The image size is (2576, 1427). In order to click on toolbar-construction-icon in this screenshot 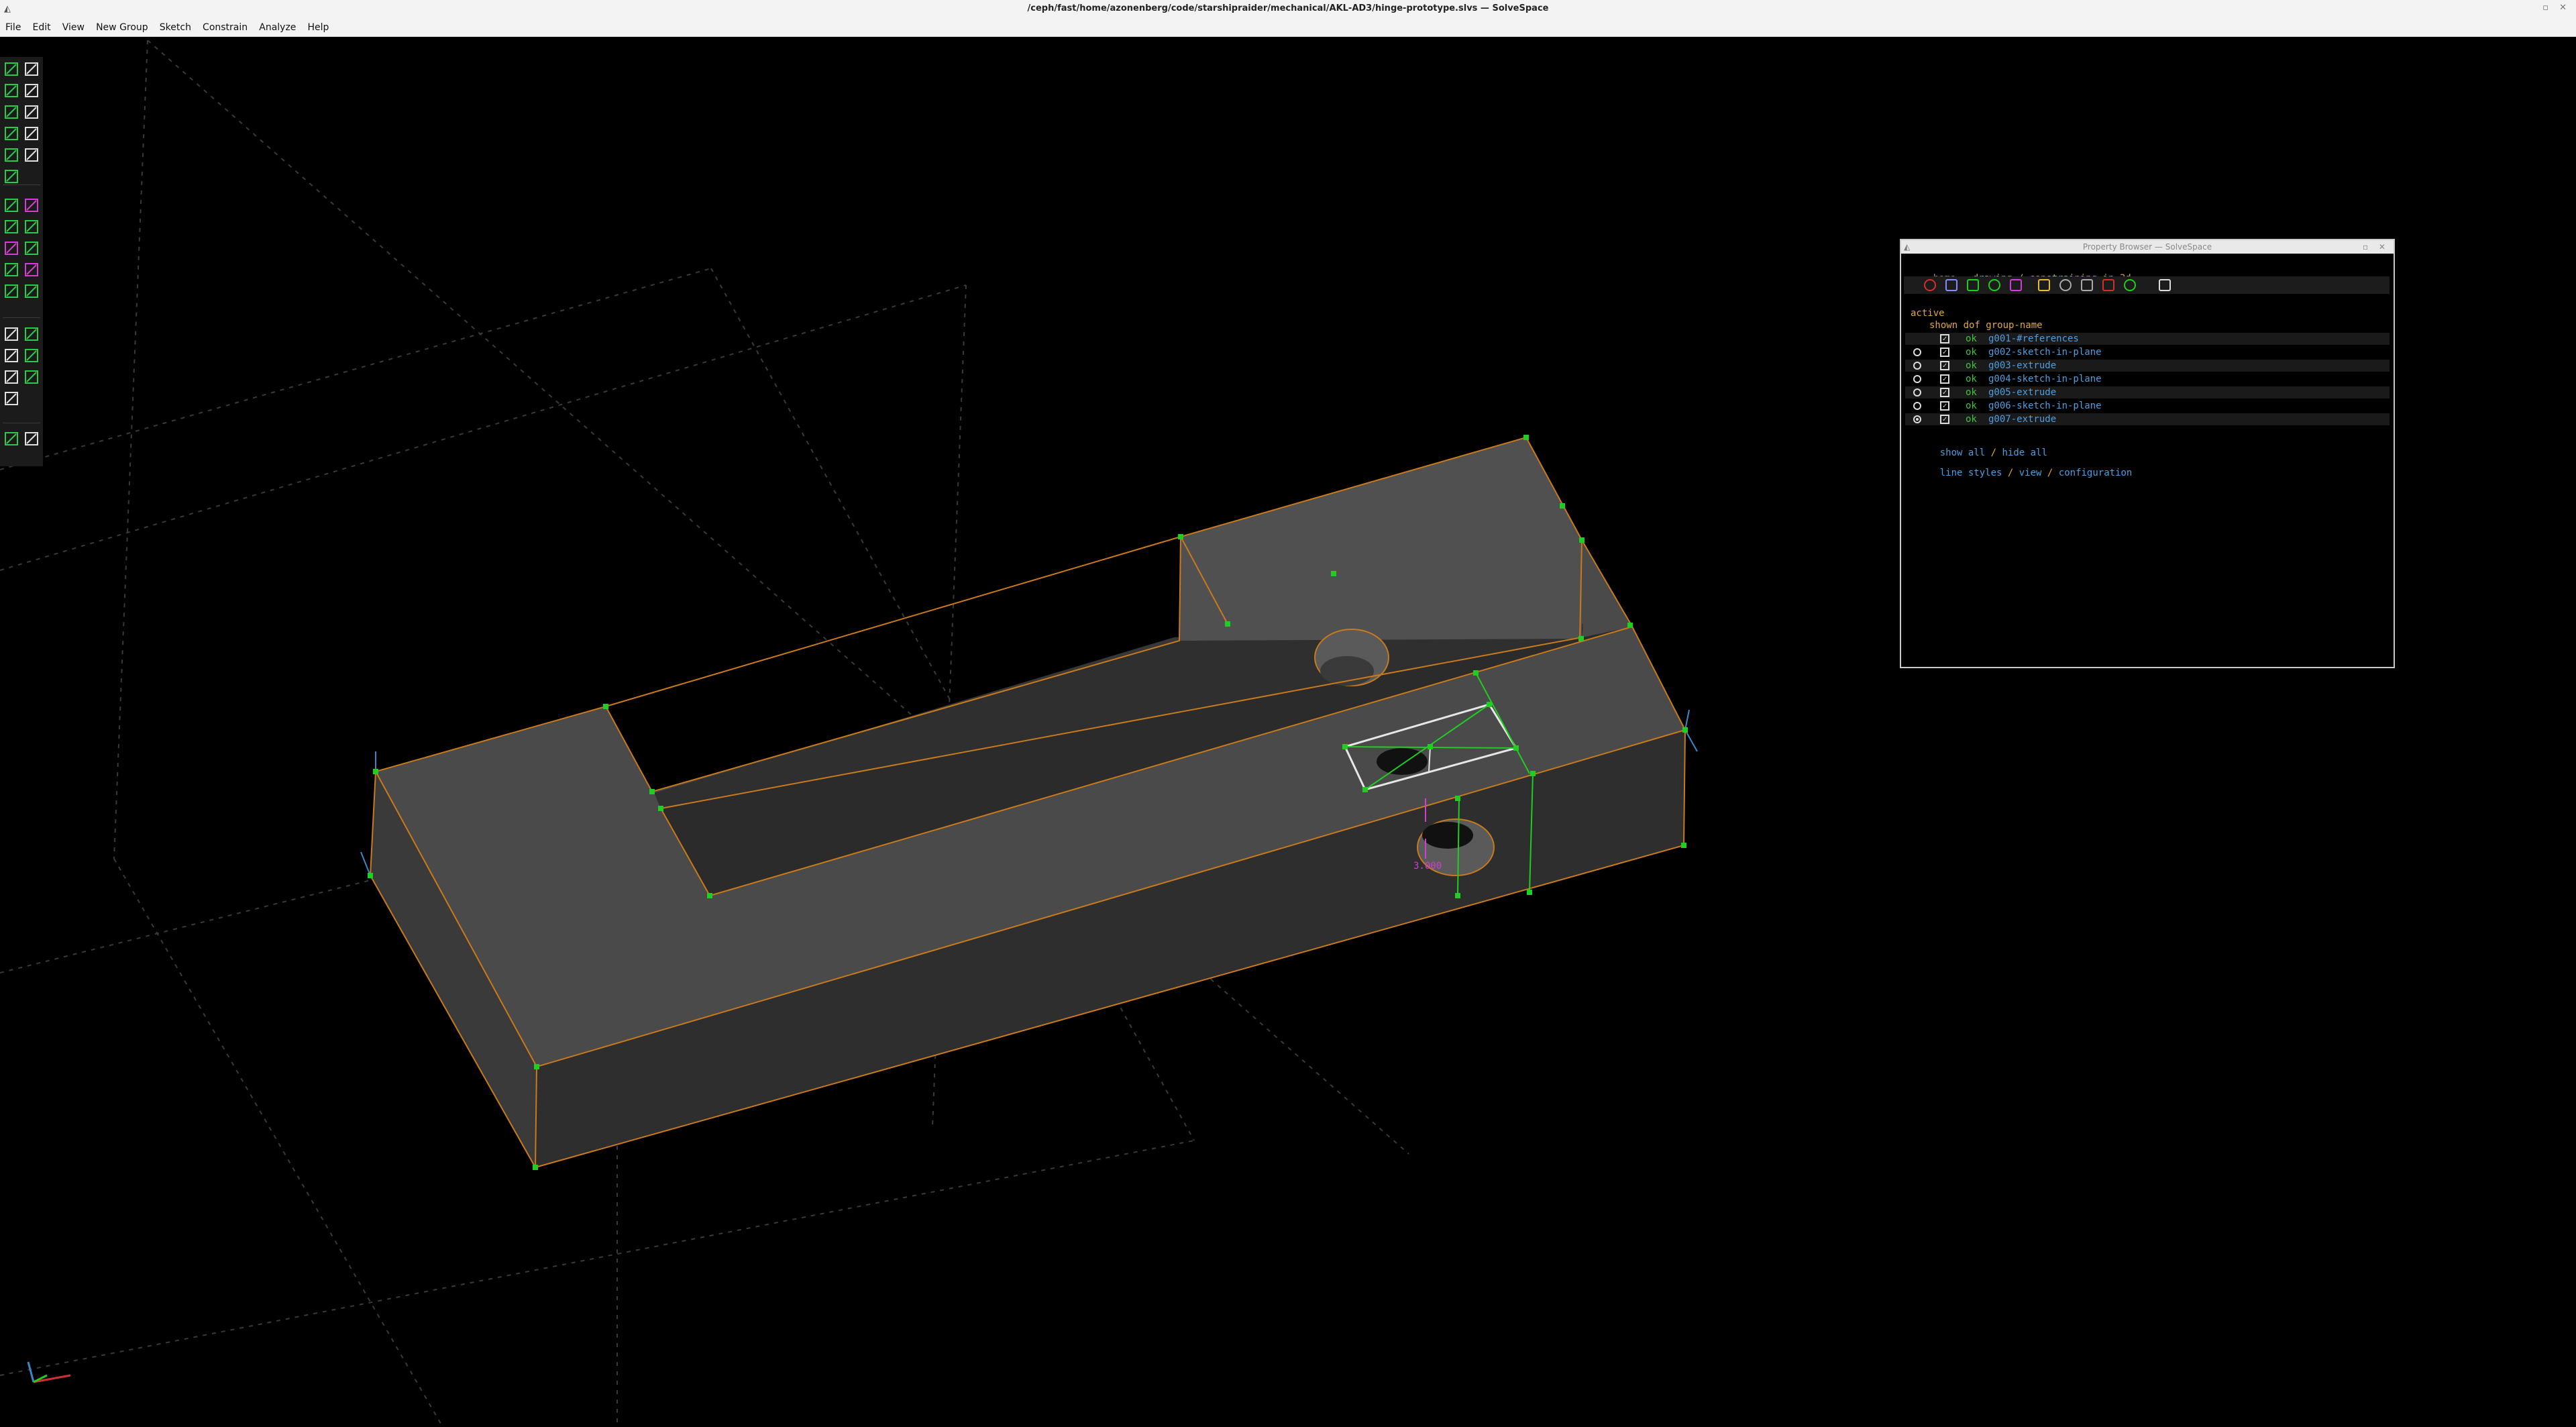, I will do `click(31, 155)`.